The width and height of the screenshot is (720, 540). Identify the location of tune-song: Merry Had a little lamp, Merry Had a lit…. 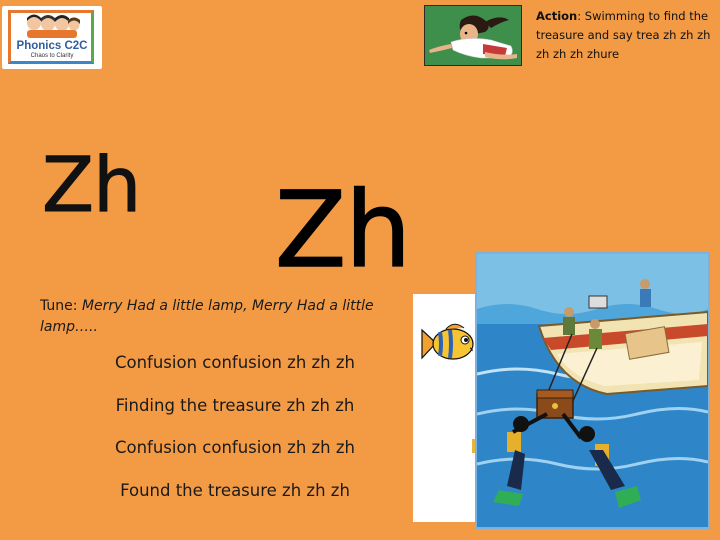
(207, 316).